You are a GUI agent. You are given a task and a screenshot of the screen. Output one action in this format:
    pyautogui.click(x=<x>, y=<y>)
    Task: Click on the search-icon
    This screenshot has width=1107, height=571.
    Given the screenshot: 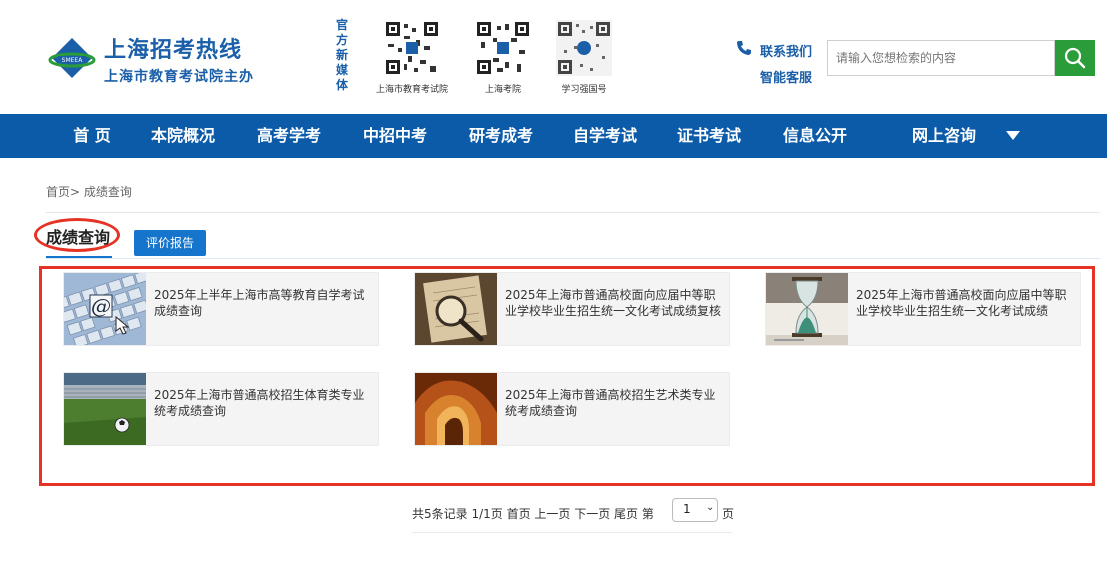 What is the action you would take?
    pyautogui.click(x=1075, y=58)
    